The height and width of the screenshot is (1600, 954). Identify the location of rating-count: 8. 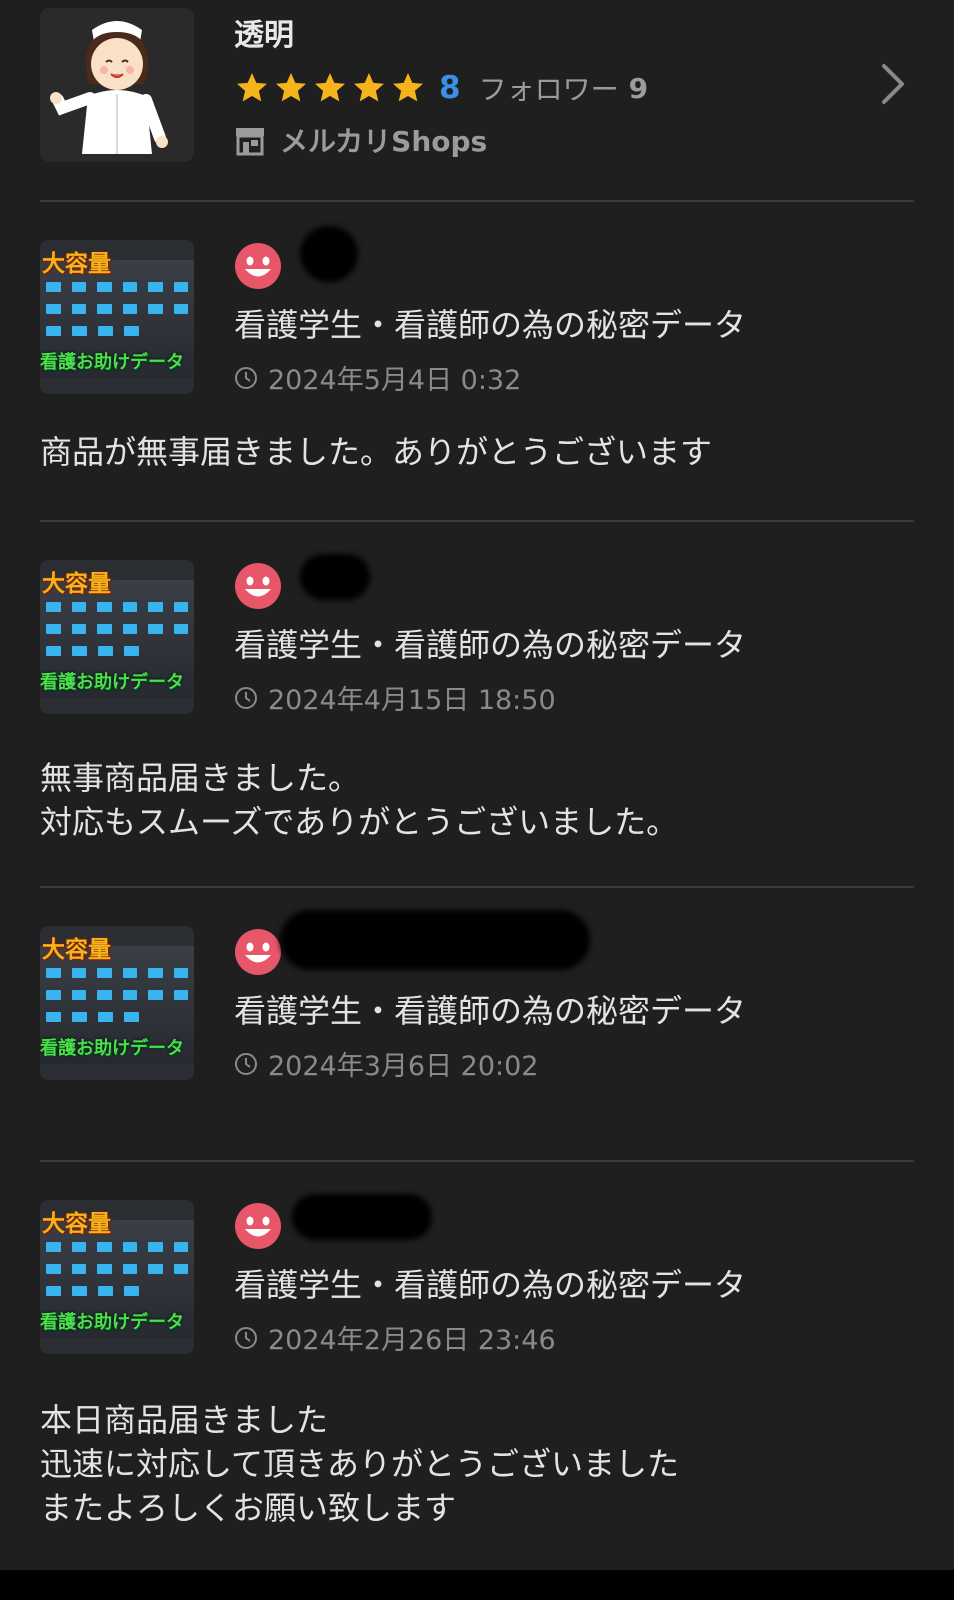
(450, 88).